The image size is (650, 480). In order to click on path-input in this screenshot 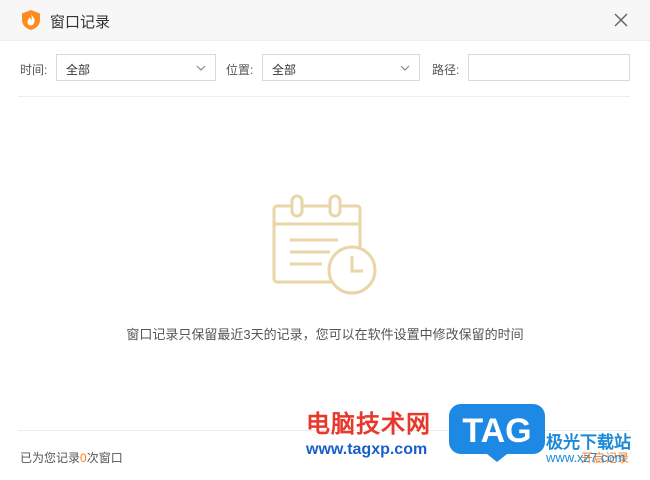, I will do `click(549, 67)`.